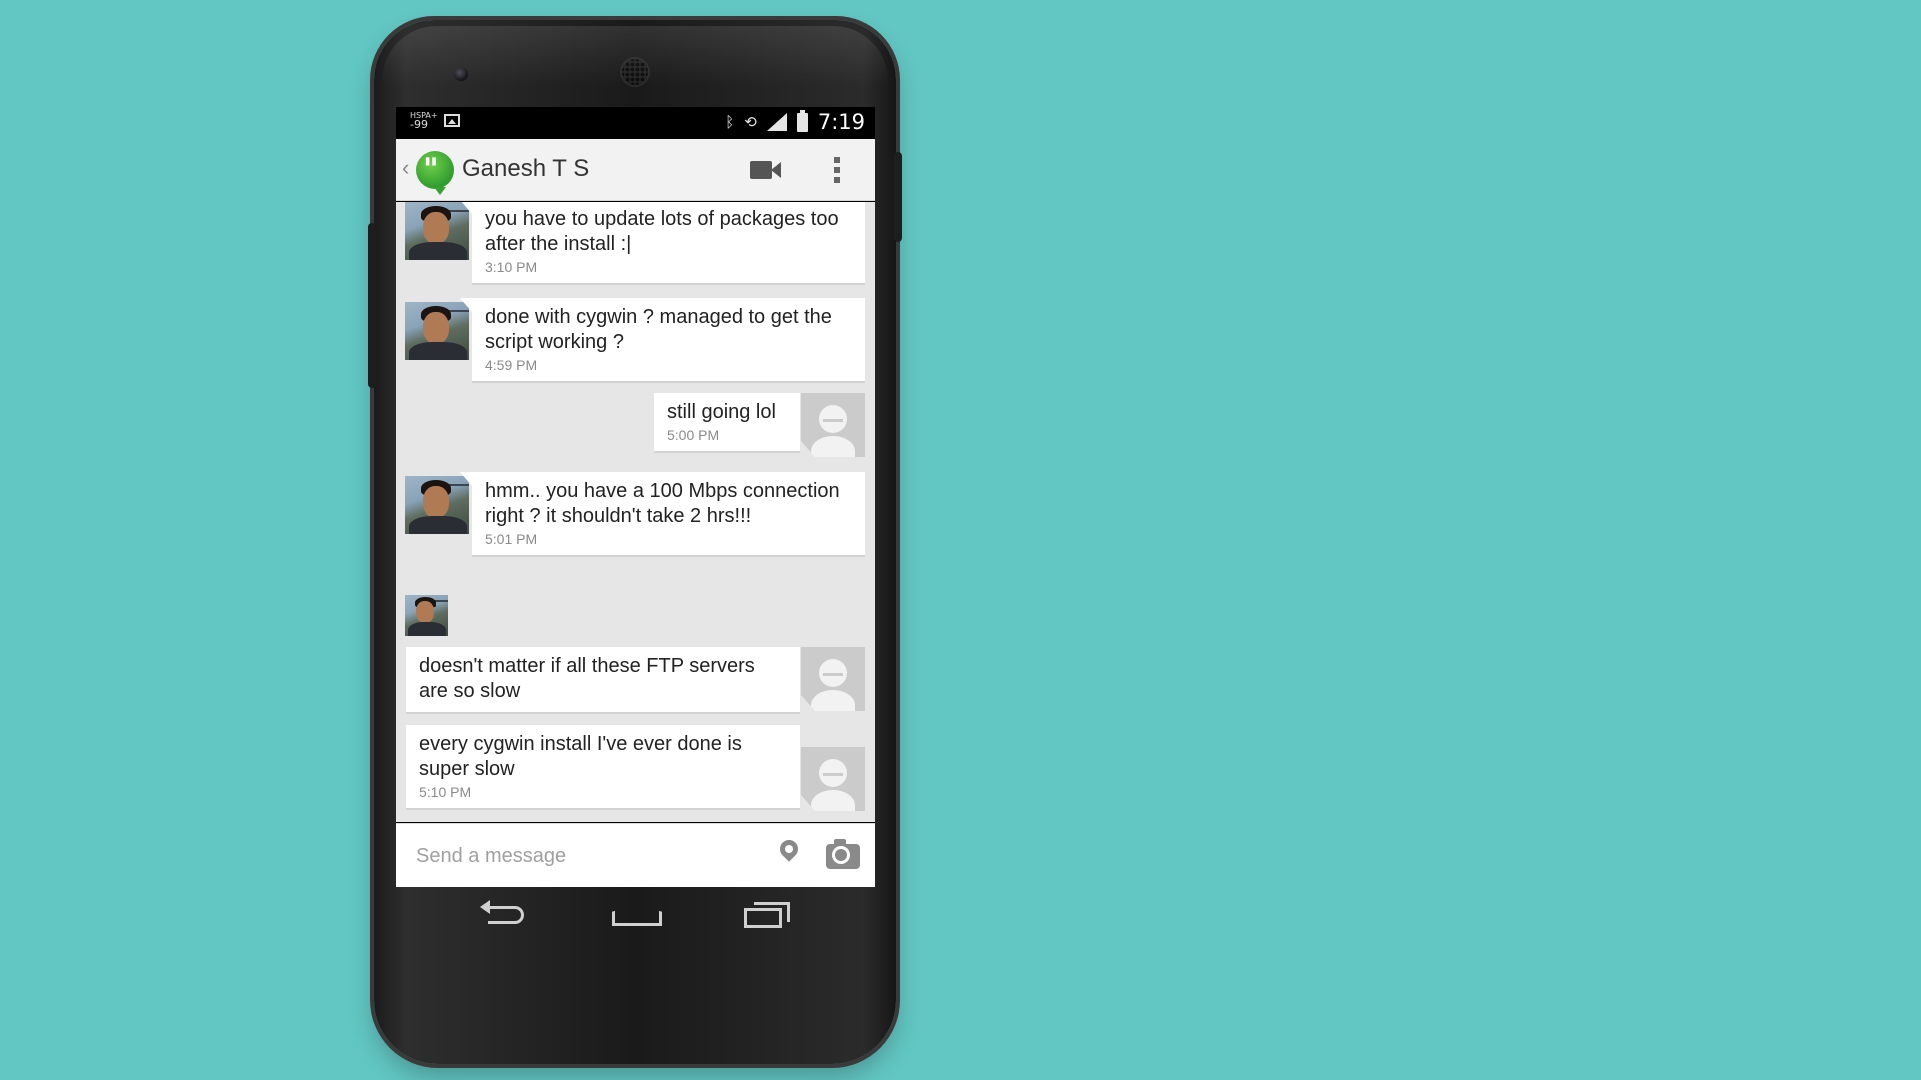 This screenshot has height=1080, width=1921. What do you see at coordinates (750, 122) in the screenshot?
I see `rotation-icon: ⟲` at bounding box center [750, 122].